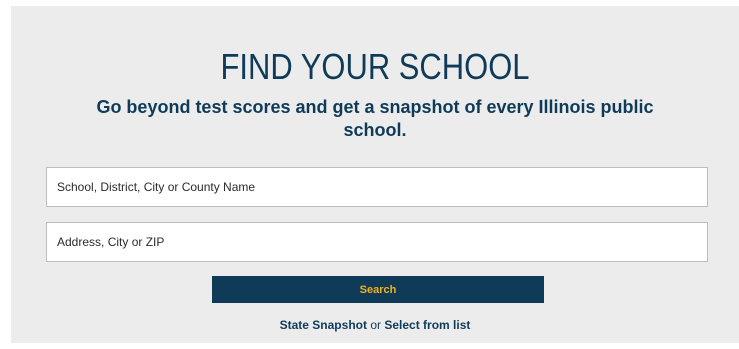  Describe the element at coordinates (375, 66) in the screenshot. I see `page-title: FIND YOUR SCHOOL` at that location.